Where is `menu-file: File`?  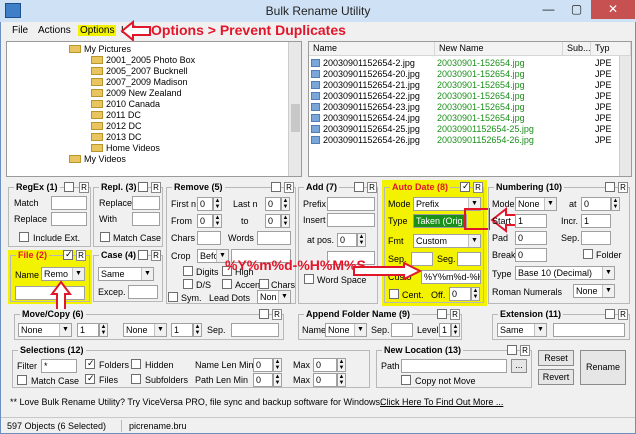
menu-file: File is located at coordinates (20, 30).